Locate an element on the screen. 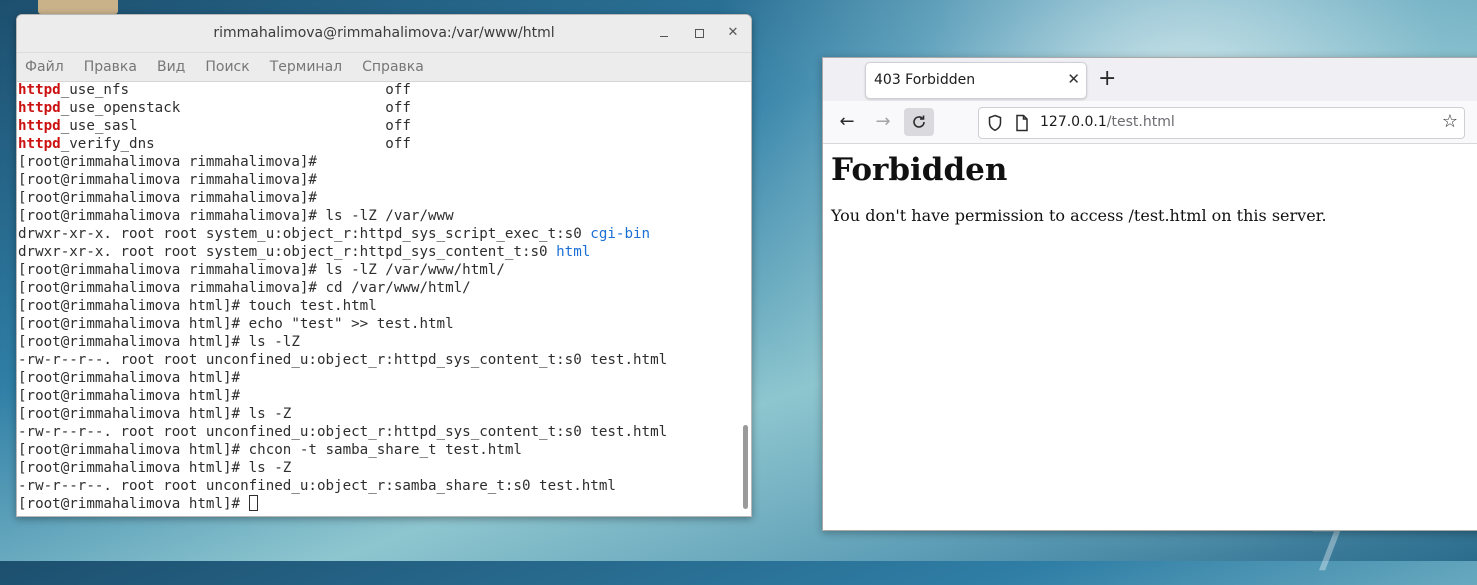 The height and width of the screenshot is (585, 1477). terminal-line: httpd_use_sasl off is located at coordinates (380, 126).